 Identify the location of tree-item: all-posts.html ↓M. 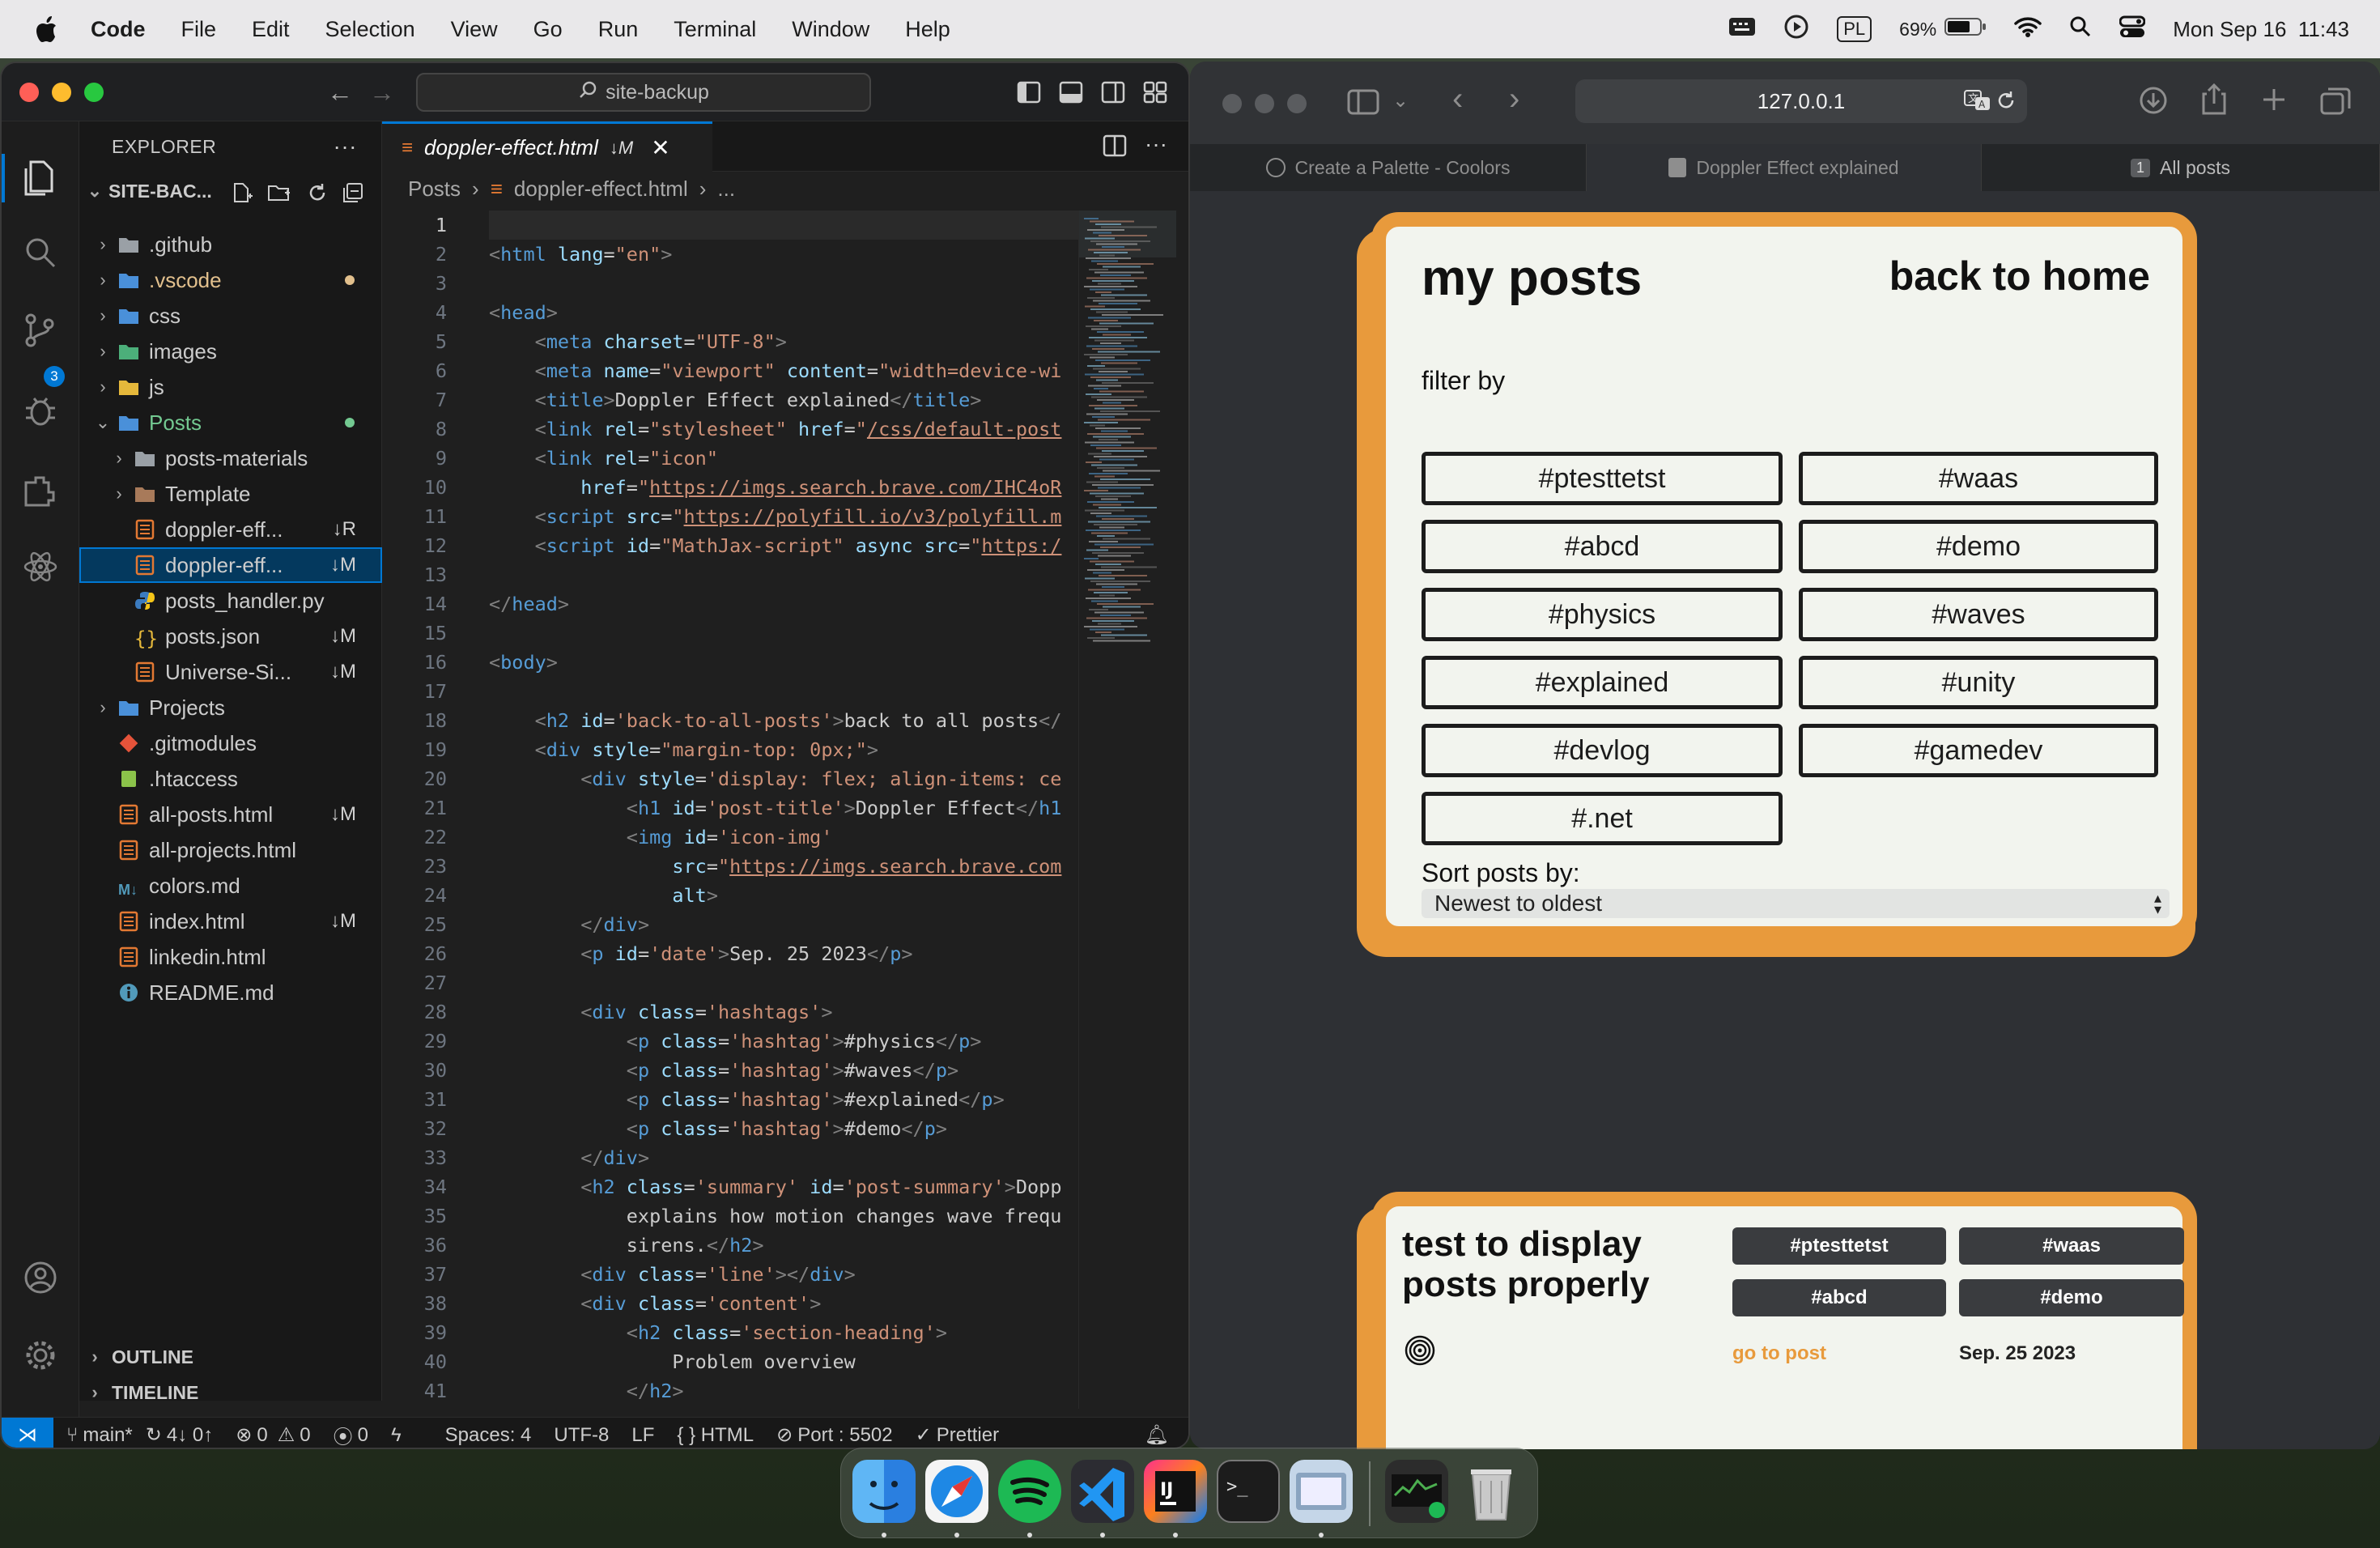
(230, 814).